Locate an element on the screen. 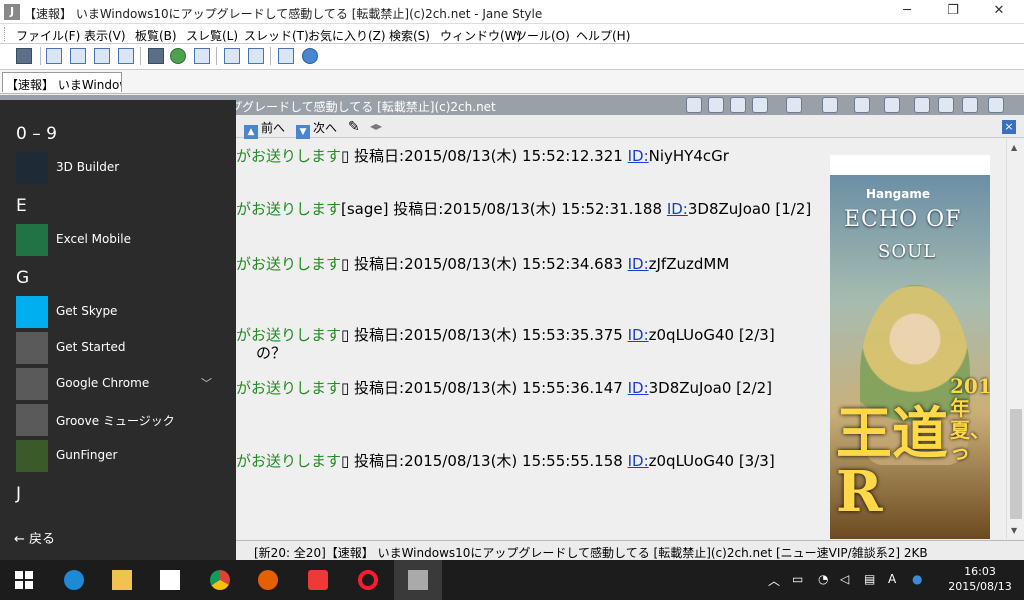 This screenshot has width=1024, height=600. firefox-button is located at coordinates (268, 580).